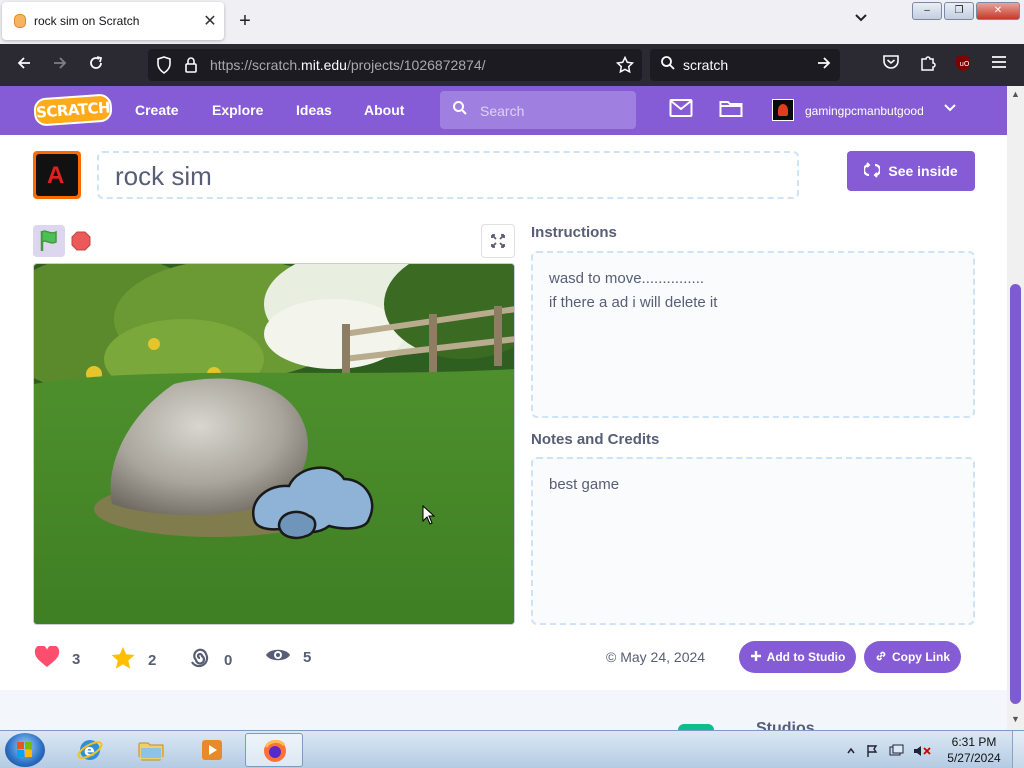 This screenshot has width=1024, height=768. Describe the element at coordinates (191, 67) in the screenshot. I see `lock-icon` at that location.